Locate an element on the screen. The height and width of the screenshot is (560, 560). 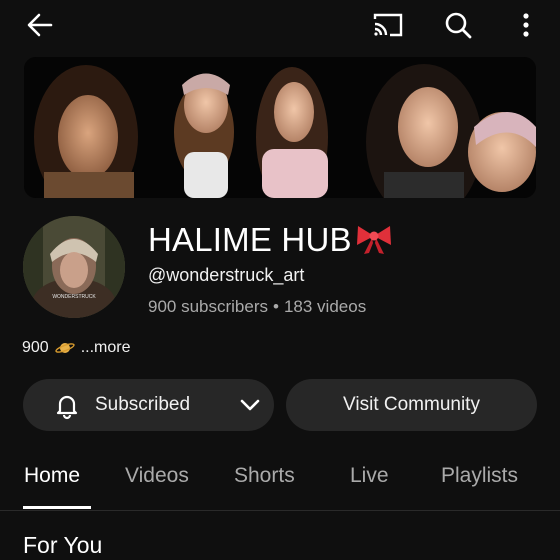
description-text: 900 is located at coordinates (35, 347).